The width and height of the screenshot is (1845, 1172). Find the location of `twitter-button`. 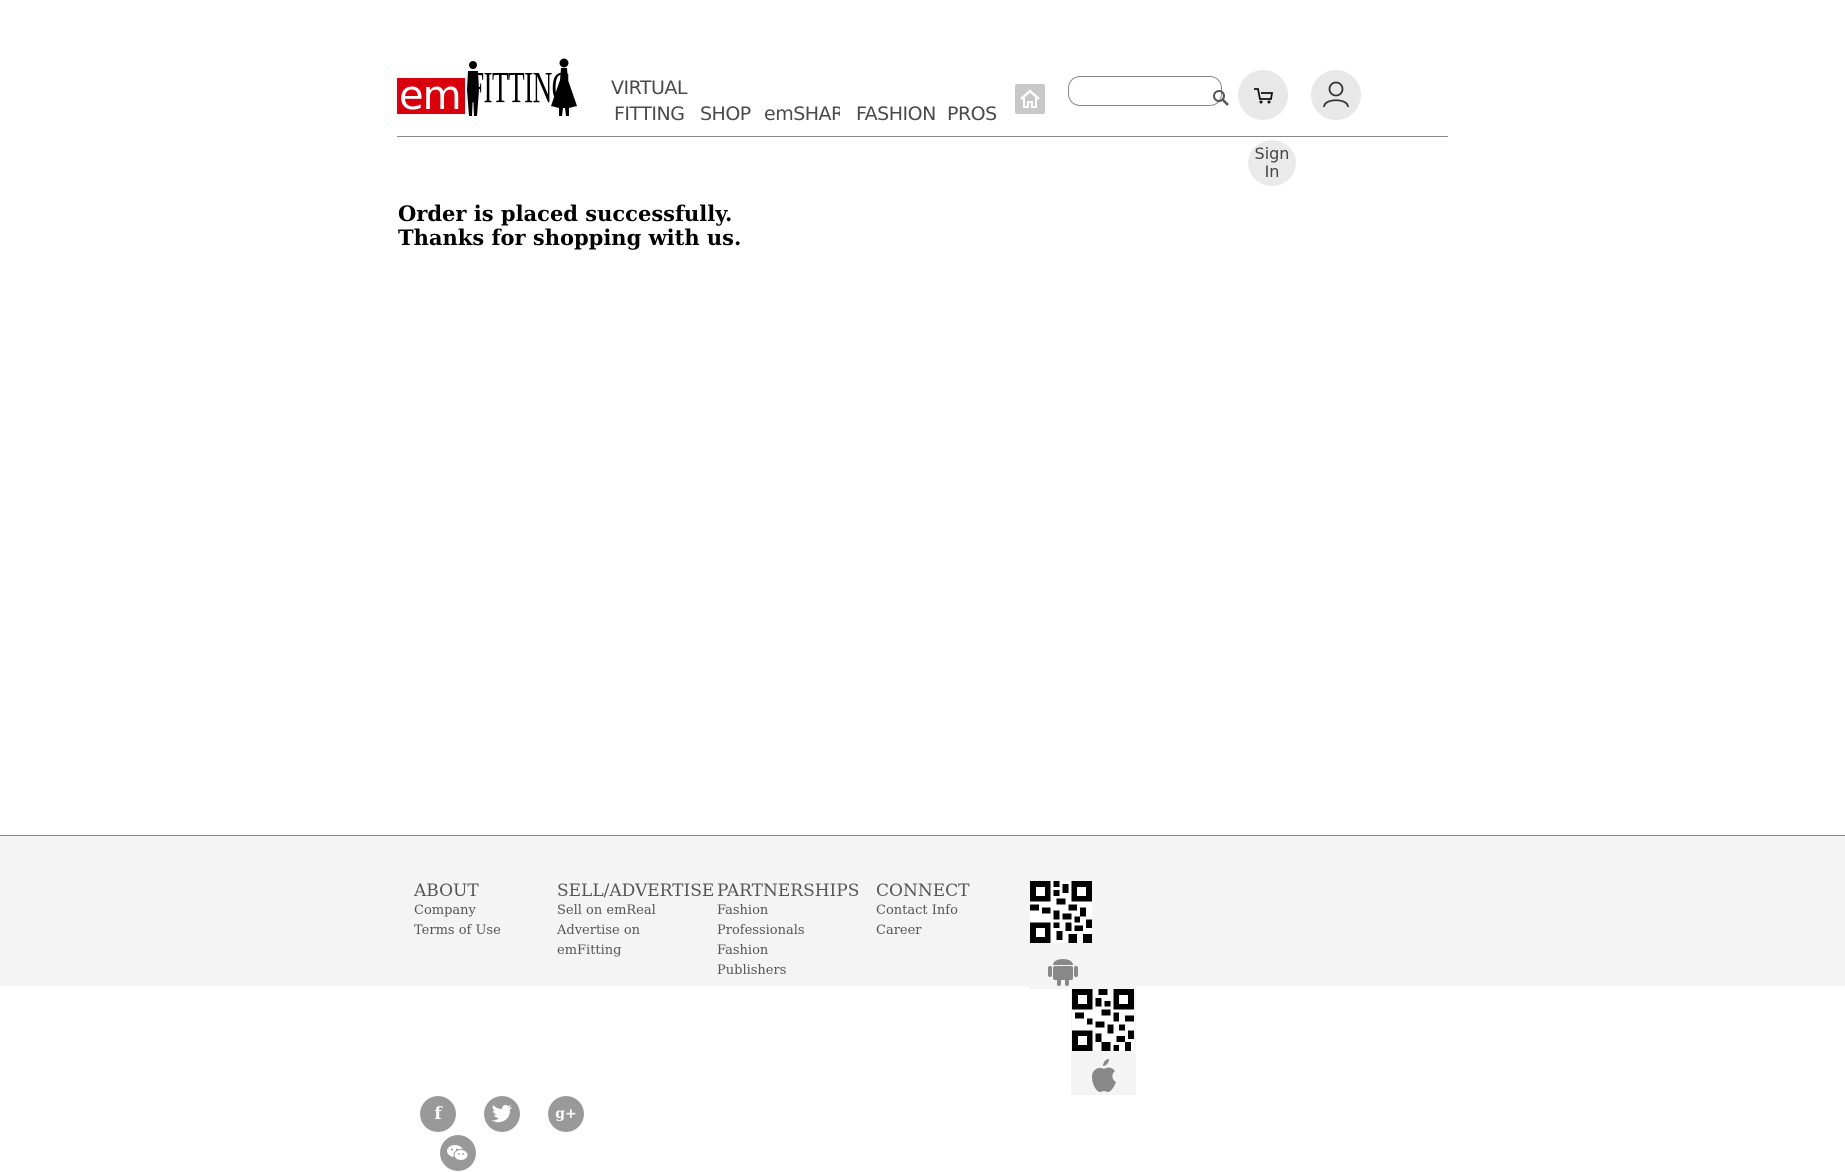

twitter-button is located at coordinates (502, 1114).